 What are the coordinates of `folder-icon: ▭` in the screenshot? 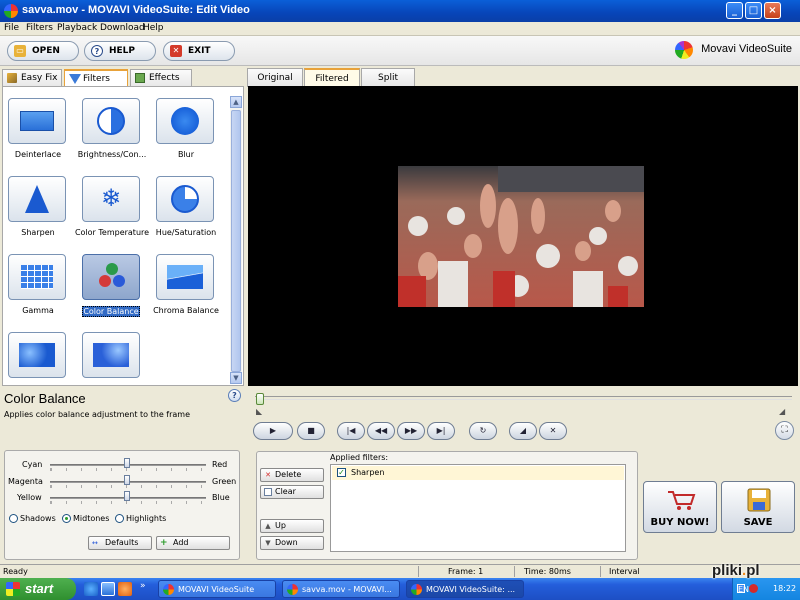 It's located at (20, 51).